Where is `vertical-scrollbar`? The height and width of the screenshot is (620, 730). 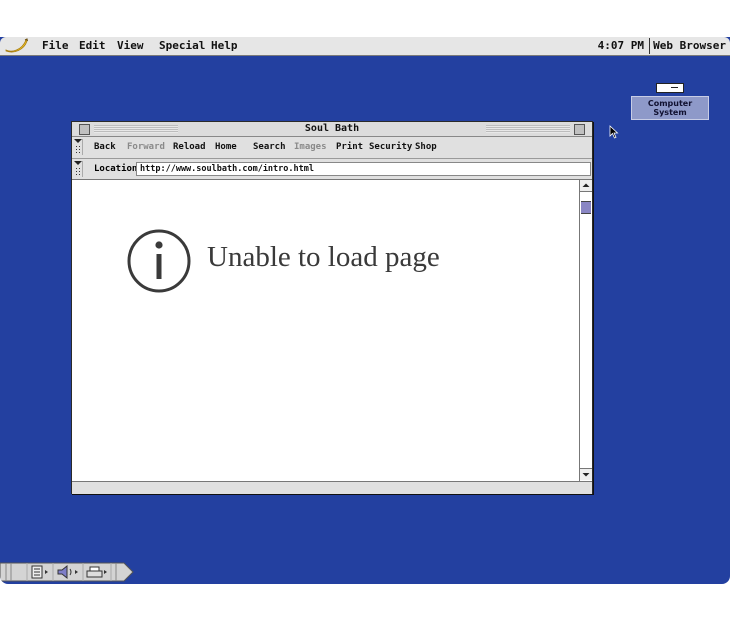 vertical-scrollbar is located at coordinates (585, 330).